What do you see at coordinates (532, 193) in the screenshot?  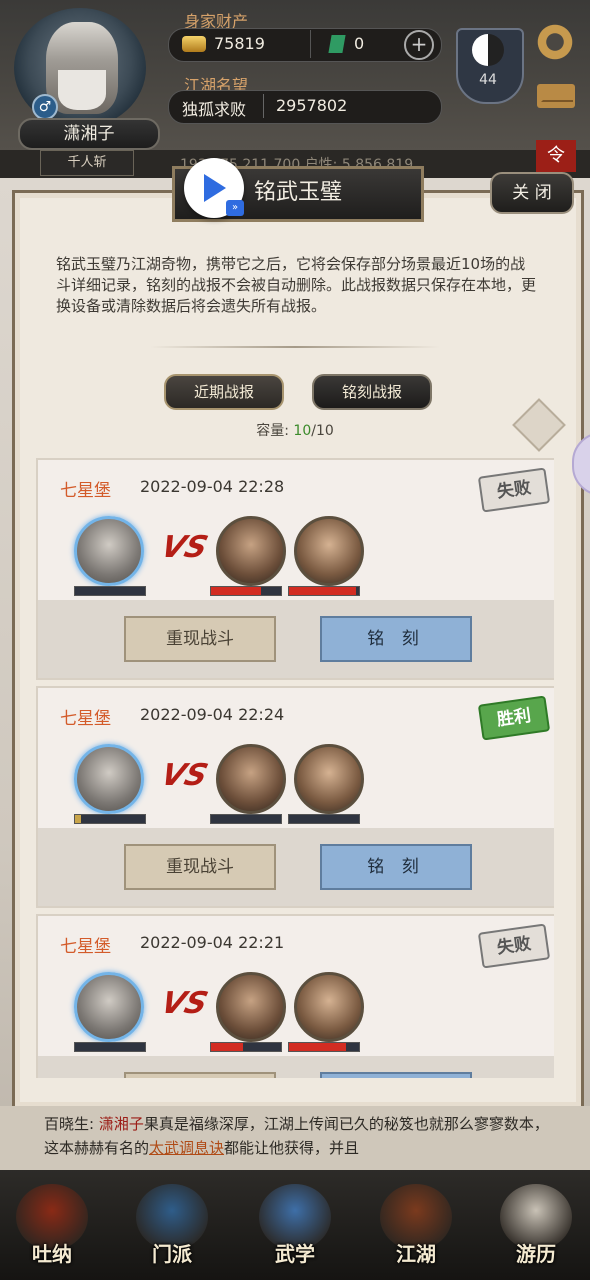 I see `close-button: 关 闭` at bounding box center [532, 193].